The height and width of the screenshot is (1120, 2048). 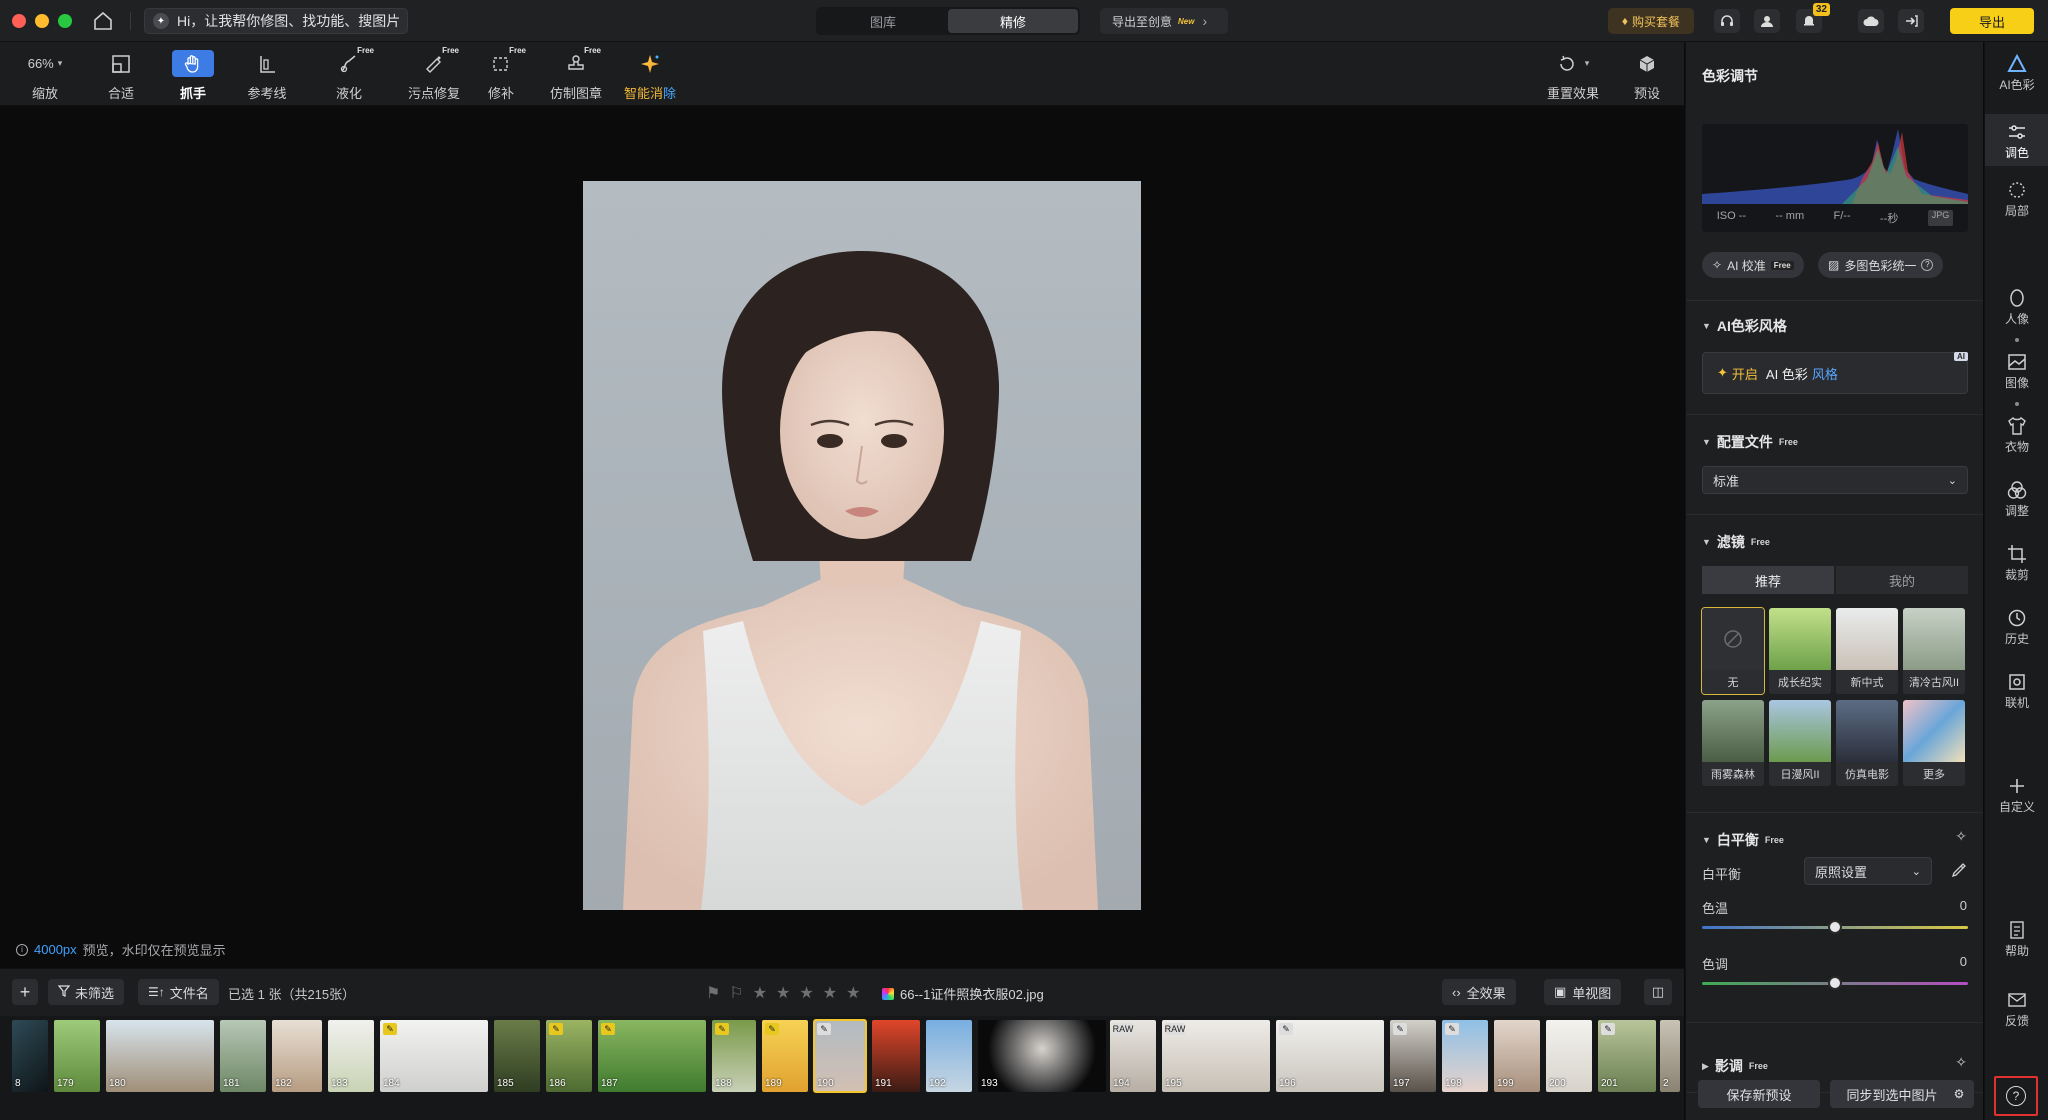 What do you see at coordinates (434, 1056) in the screenshot?
I see `thumbnail: ✎ 184` at bounding box center [434, 1056].